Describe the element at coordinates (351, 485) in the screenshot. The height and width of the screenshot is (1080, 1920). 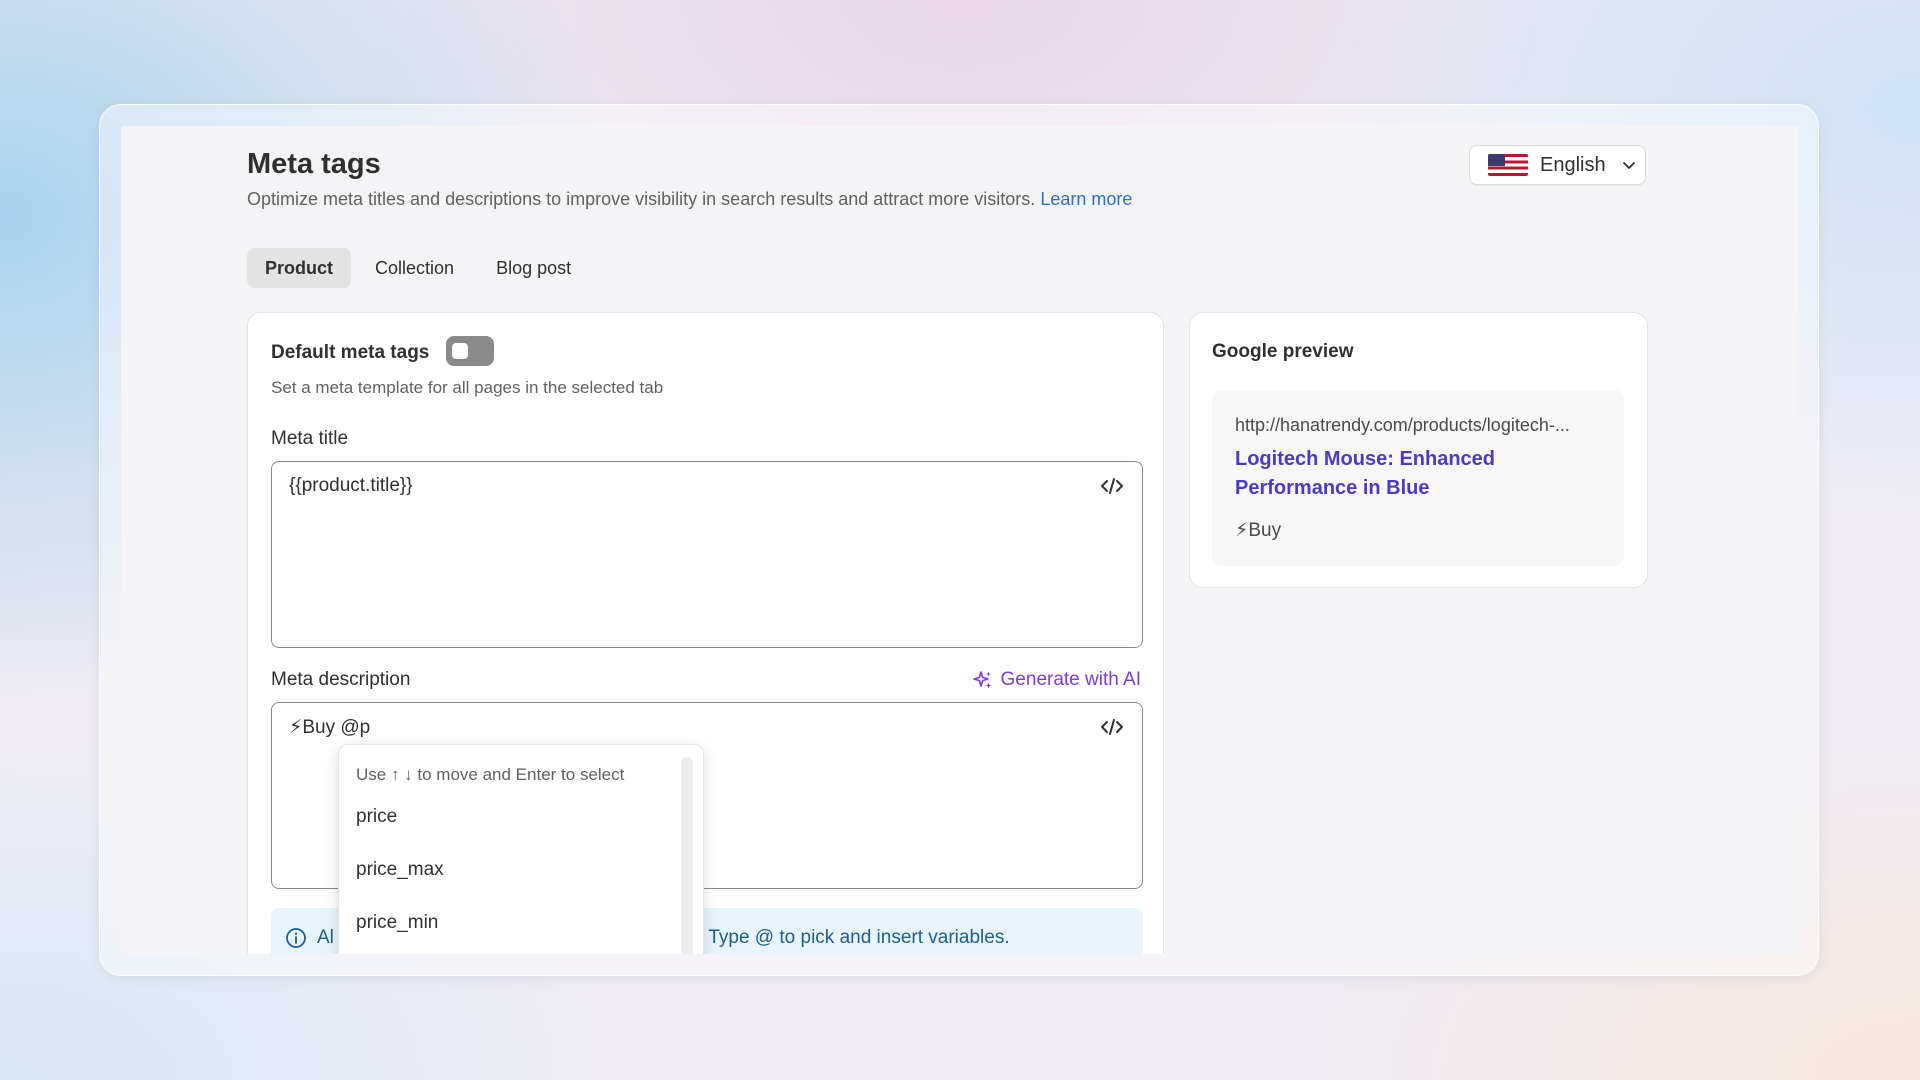
I see `meta-title-value: {{product.title}}` at that location.